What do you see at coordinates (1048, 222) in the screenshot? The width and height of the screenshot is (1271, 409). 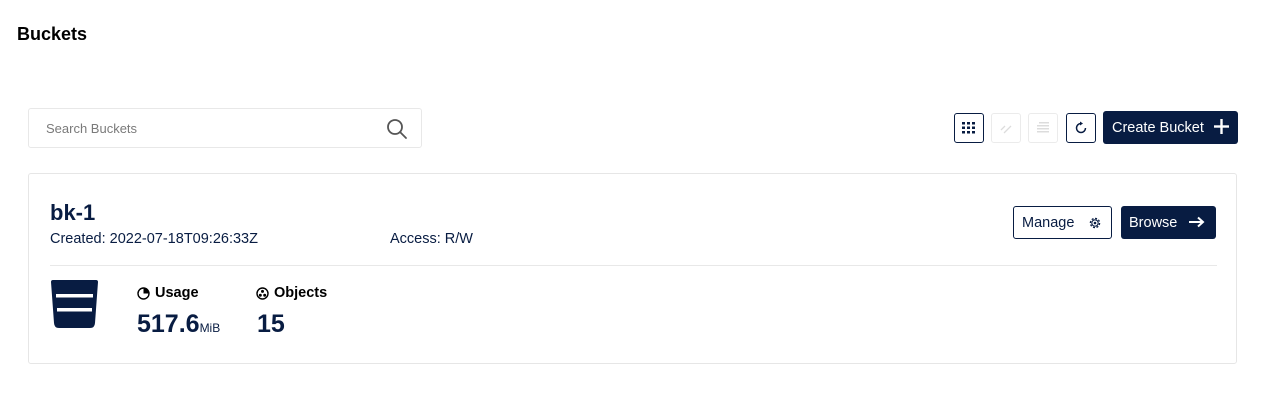 I see `manage-label: Manage` at bounding box center [1048, 222].